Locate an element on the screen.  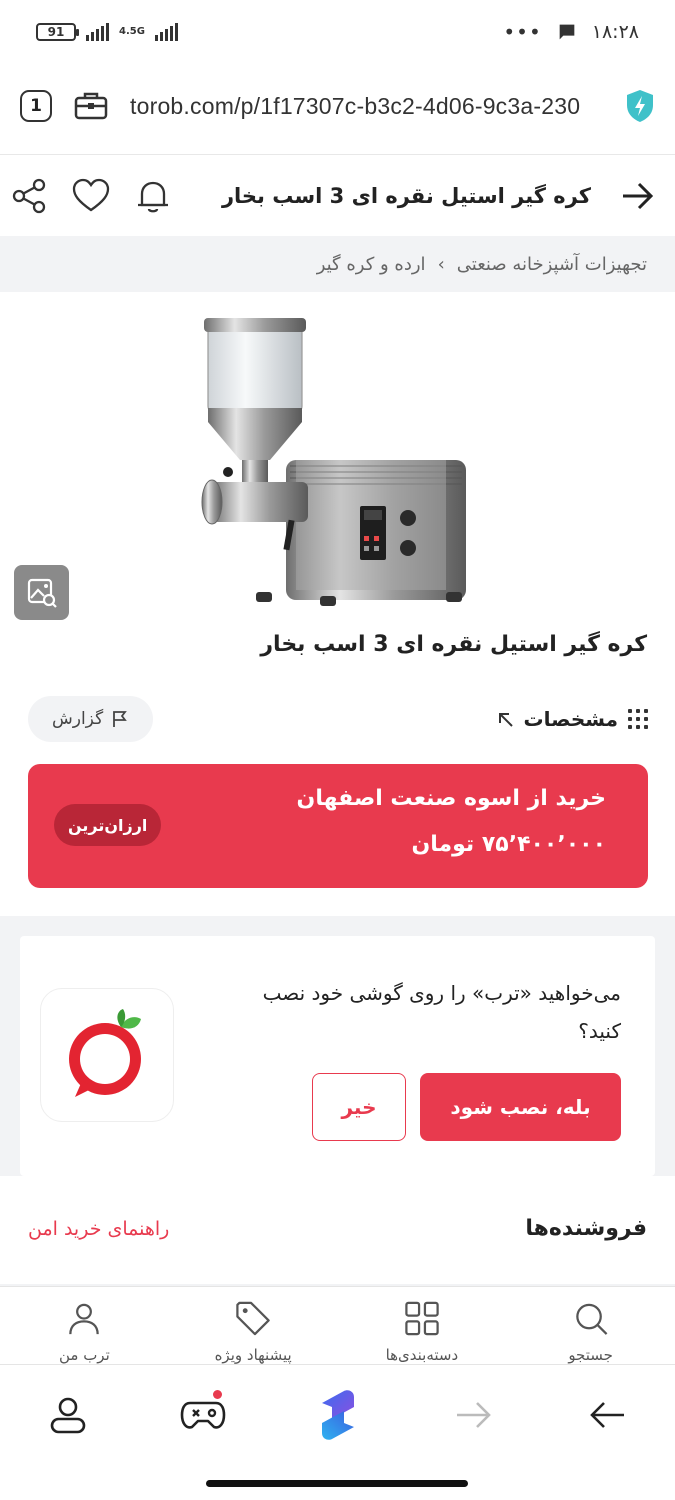
tab-count: 1 is located at coordinates (36, 106).